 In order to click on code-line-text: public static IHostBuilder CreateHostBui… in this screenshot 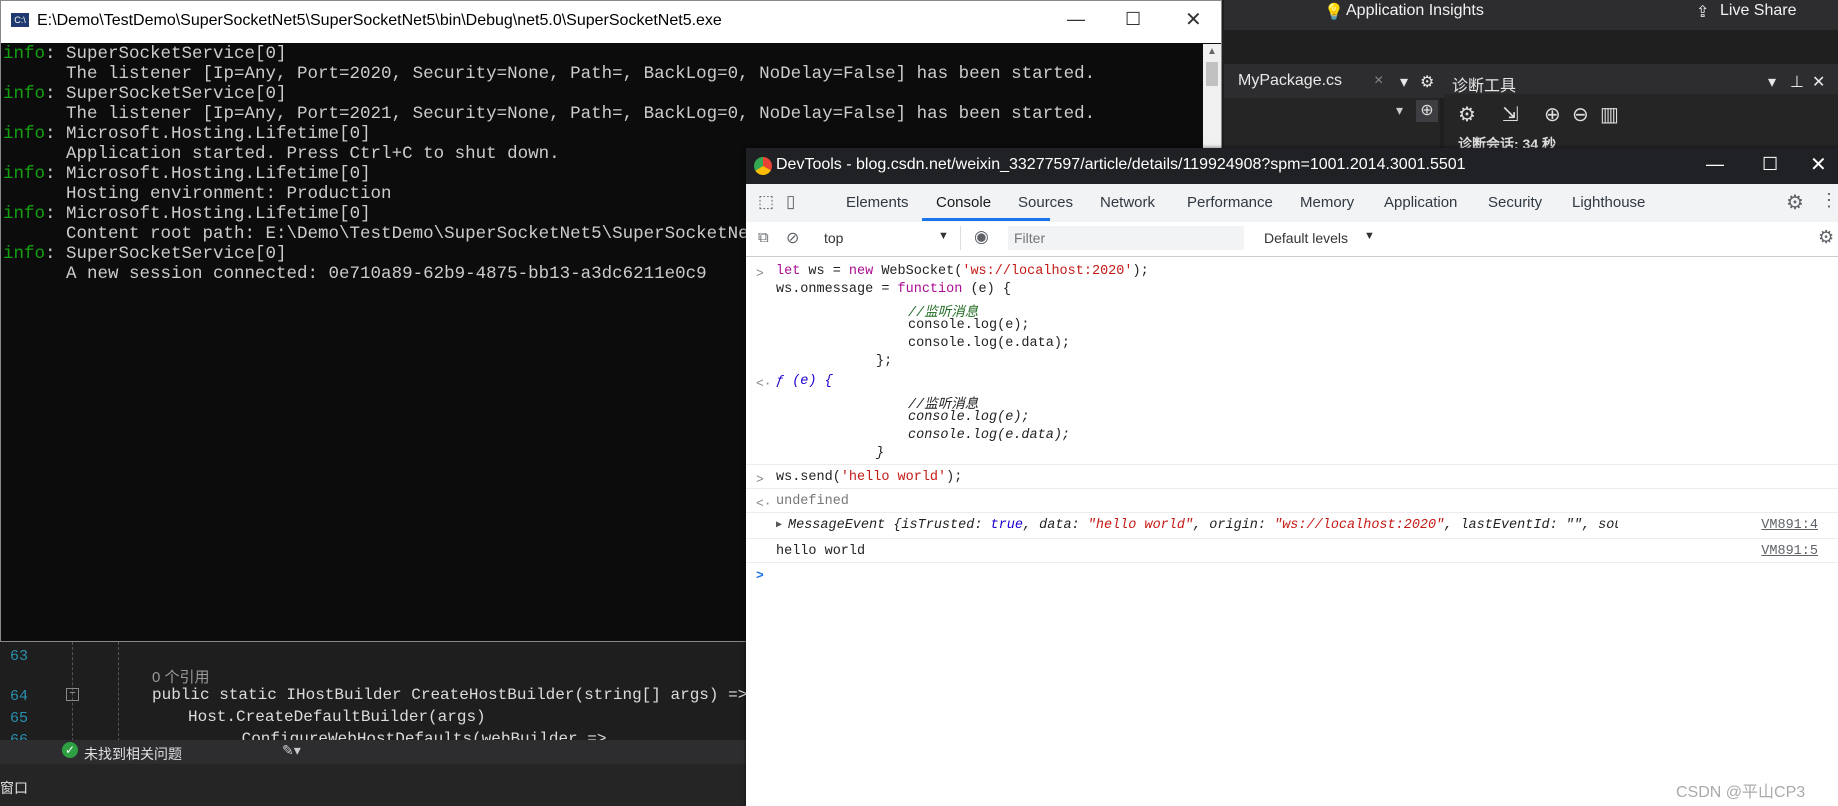, I will do `click(449, 695)`.